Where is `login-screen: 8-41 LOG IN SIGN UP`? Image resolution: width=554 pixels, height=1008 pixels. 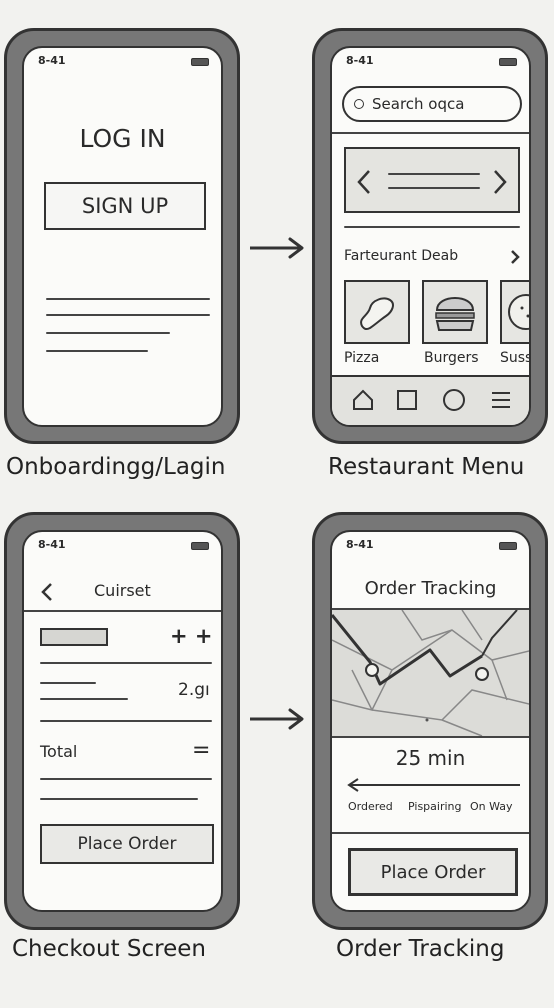 login-screen: 8-41 LOG IN SIGN UP is located at coordinates (122, 236).